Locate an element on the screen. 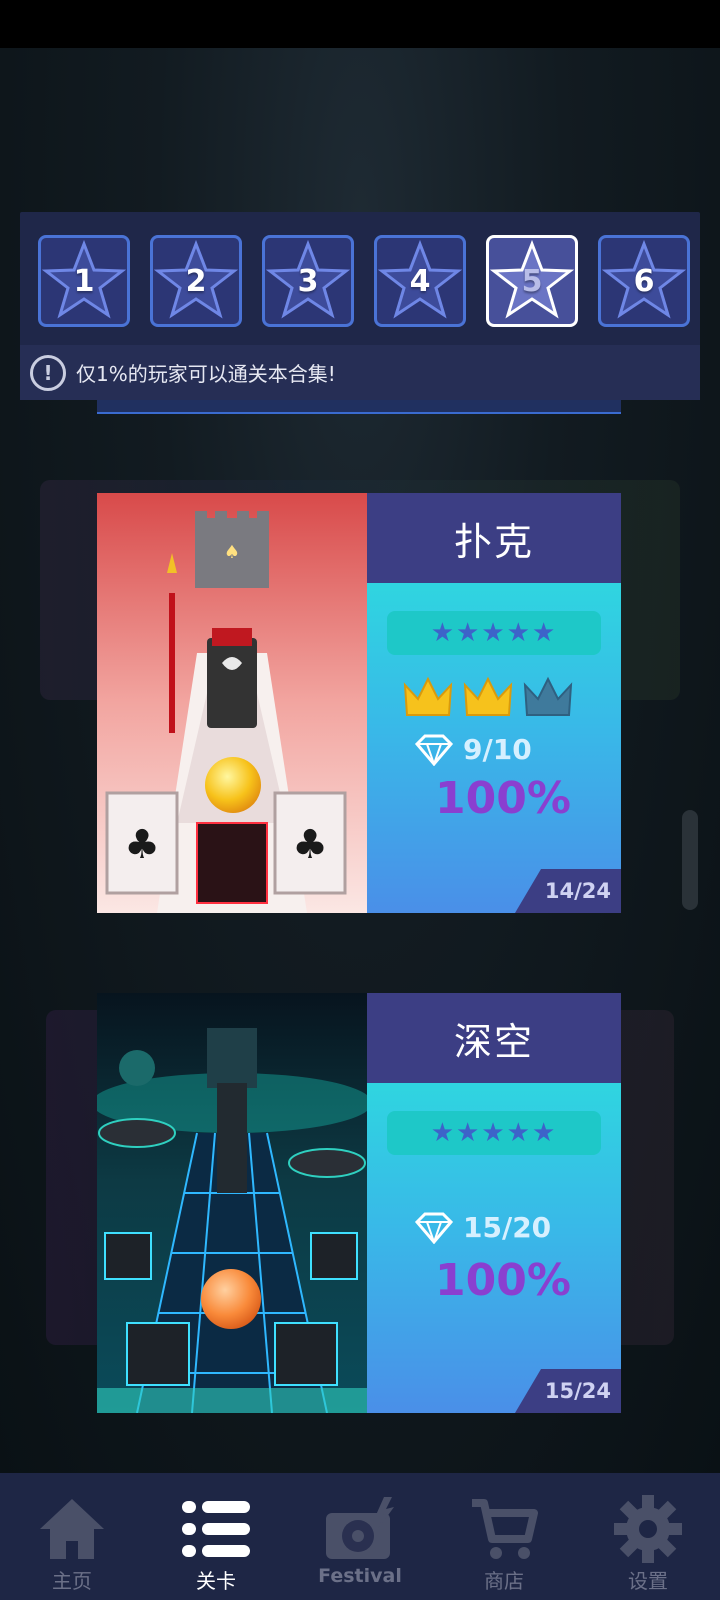  gear-icon is located at coordinates (648, 1529).